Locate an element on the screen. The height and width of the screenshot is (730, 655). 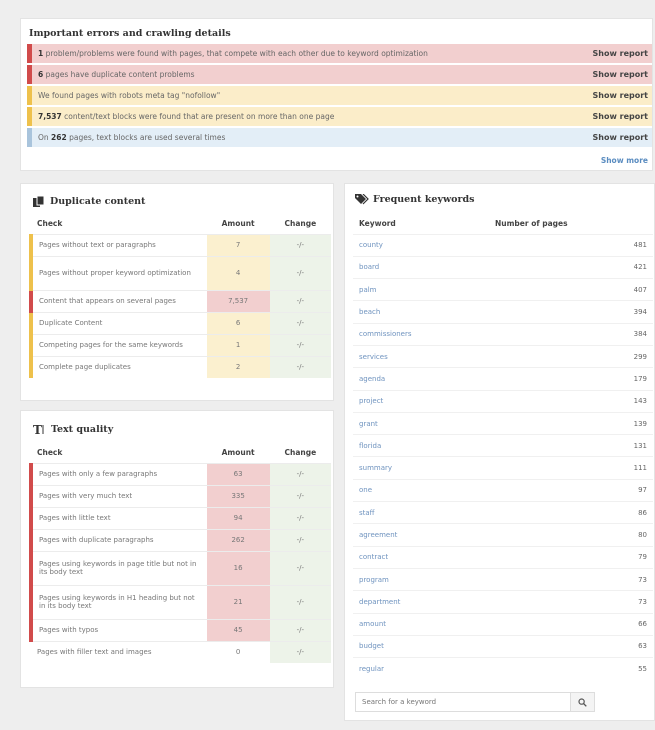
keyword-pages: 384 is located at coordinates (571, 334).